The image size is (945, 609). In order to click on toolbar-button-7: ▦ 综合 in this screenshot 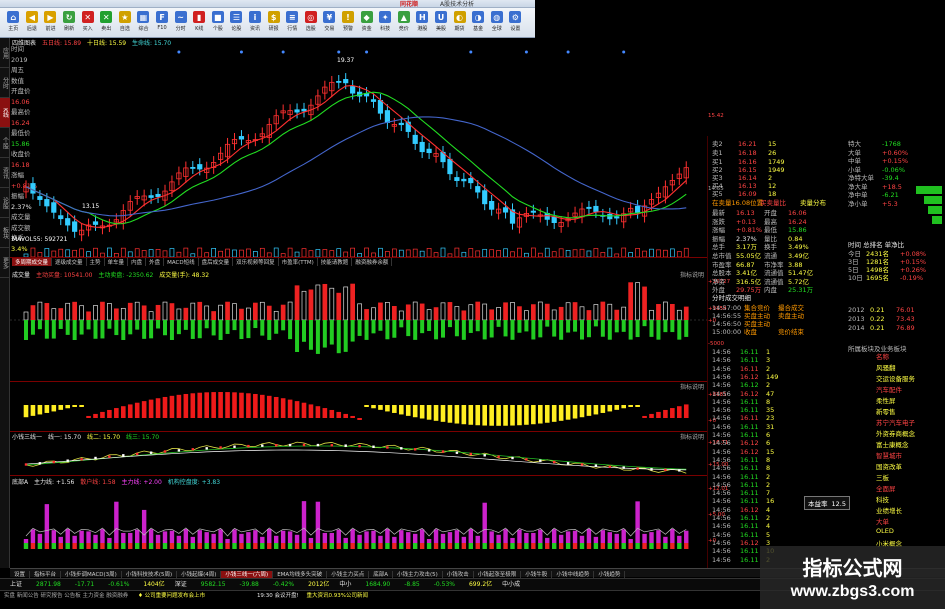, I will do `click(143, 22)`.